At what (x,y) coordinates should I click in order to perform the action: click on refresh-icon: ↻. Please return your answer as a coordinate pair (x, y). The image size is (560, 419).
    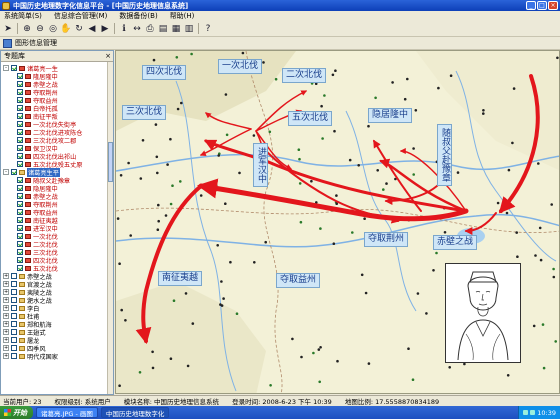
    Looking at the image, I should click on (79, 29).